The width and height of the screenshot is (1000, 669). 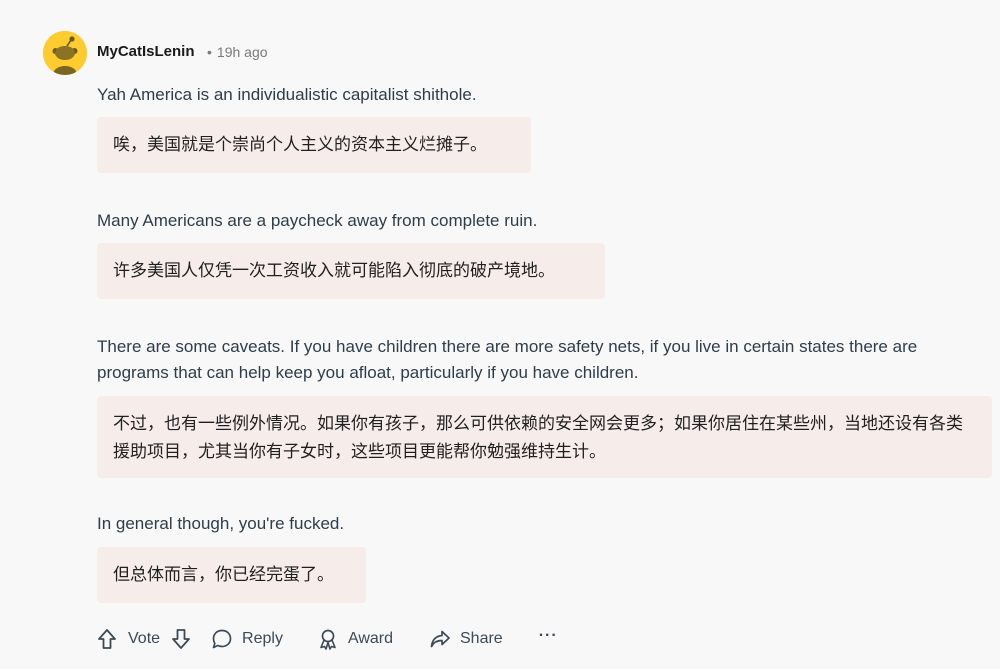 What do you see at coordinates (314, 145) in the screenshot?
I see `comment-translation: 唉，美国就是个崇尚个人主义的资本主义烂摊子。` at bounding box center [314, 145].